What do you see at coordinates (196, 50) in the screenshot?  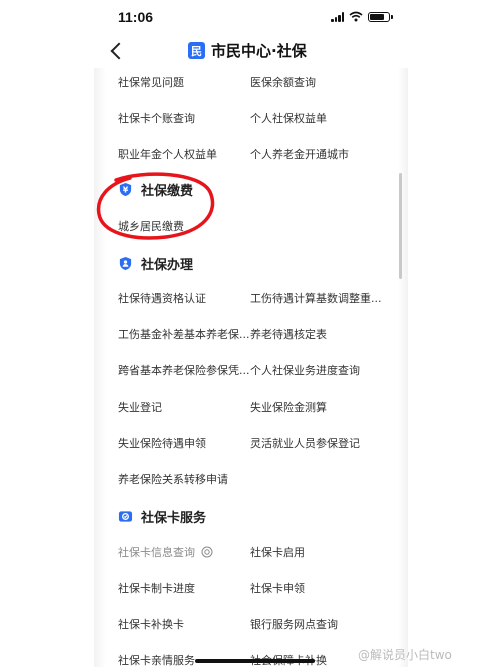 I see `app-logo-icon: 民` at bounding box center [196, 50].